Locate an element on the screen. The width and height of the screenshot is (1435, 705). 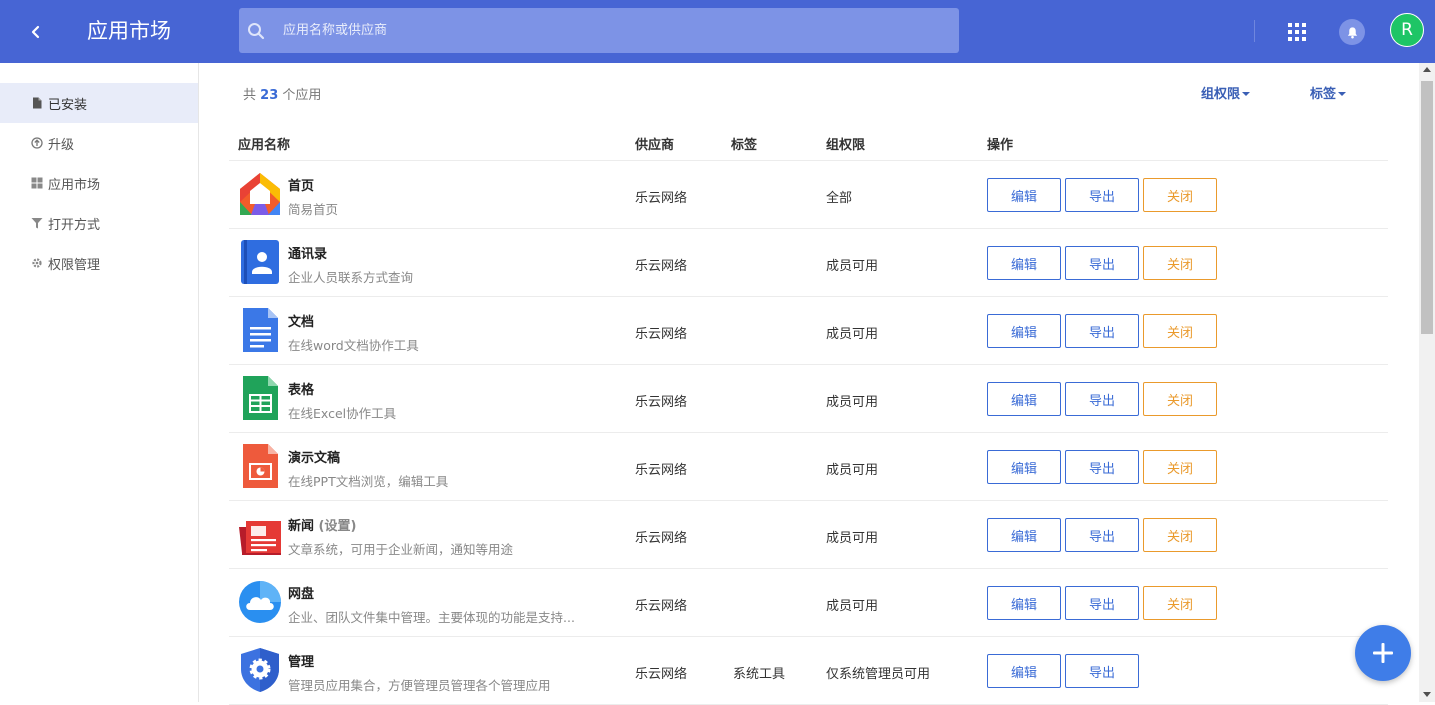
back-button is located at coordinates (36, 32).